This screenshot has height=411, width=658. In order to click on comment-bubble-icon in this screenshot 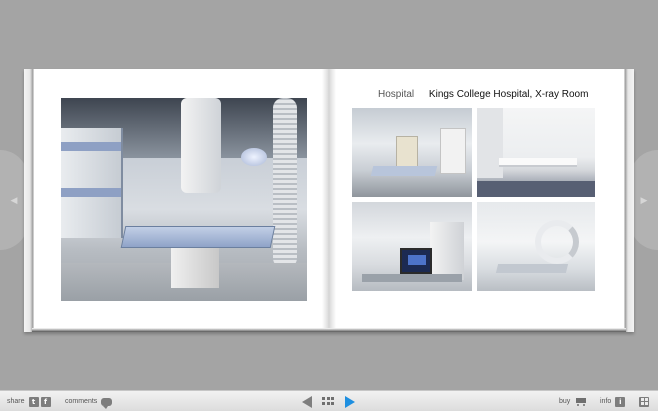, I will do `click(107, 403)`.